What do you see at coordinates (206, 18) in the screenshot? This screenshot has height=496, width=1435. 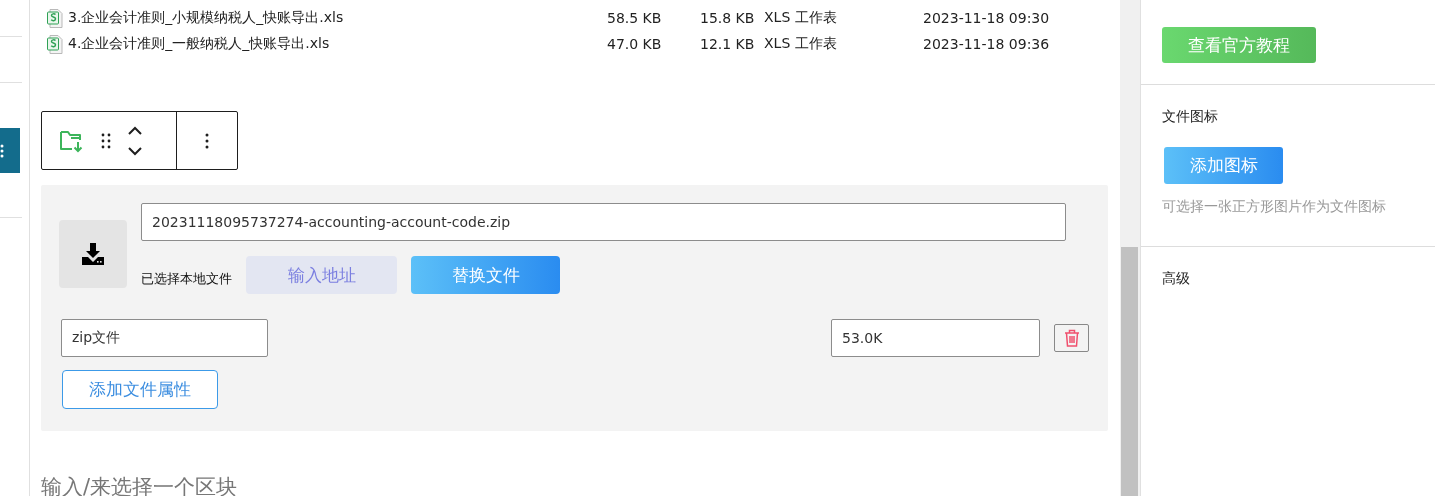 I see `file-name: 3.企业会计准则_小规模纳税人_快账导出.xls` at bounding box center [206, 18].